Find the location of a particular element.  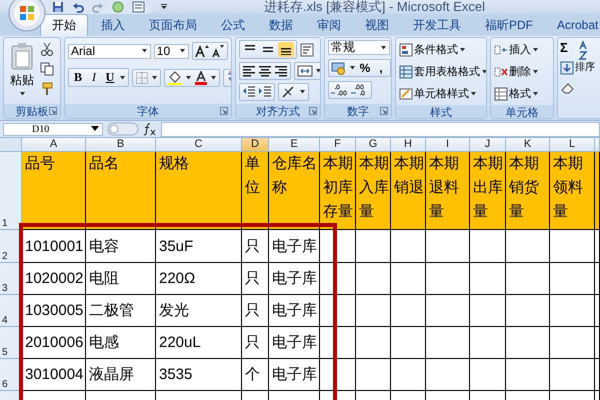

table-cell: 220uL is located at coordinates (199, 343).